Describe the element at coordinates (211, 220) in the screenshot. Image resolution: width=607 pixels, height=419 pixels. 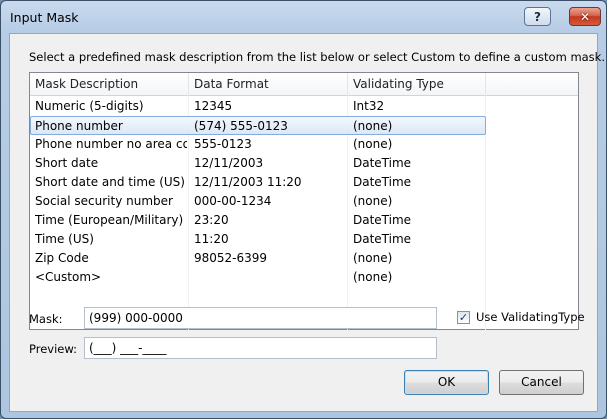
I see `cell-format: 23:20` at that location.